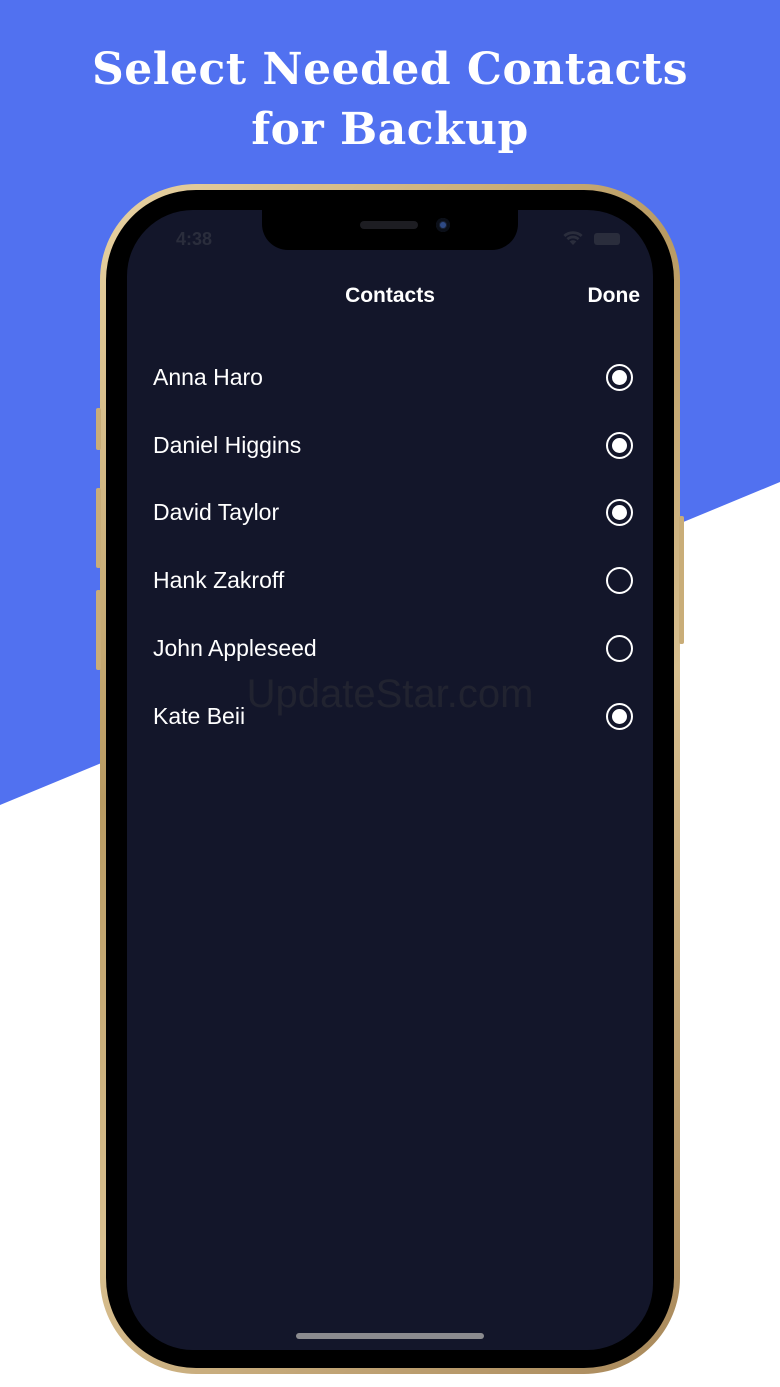 Image resolution: width=780 pixels, height=1387 pixels. I want to click on contact-row: Daniel Higgins, so click(393, 445).